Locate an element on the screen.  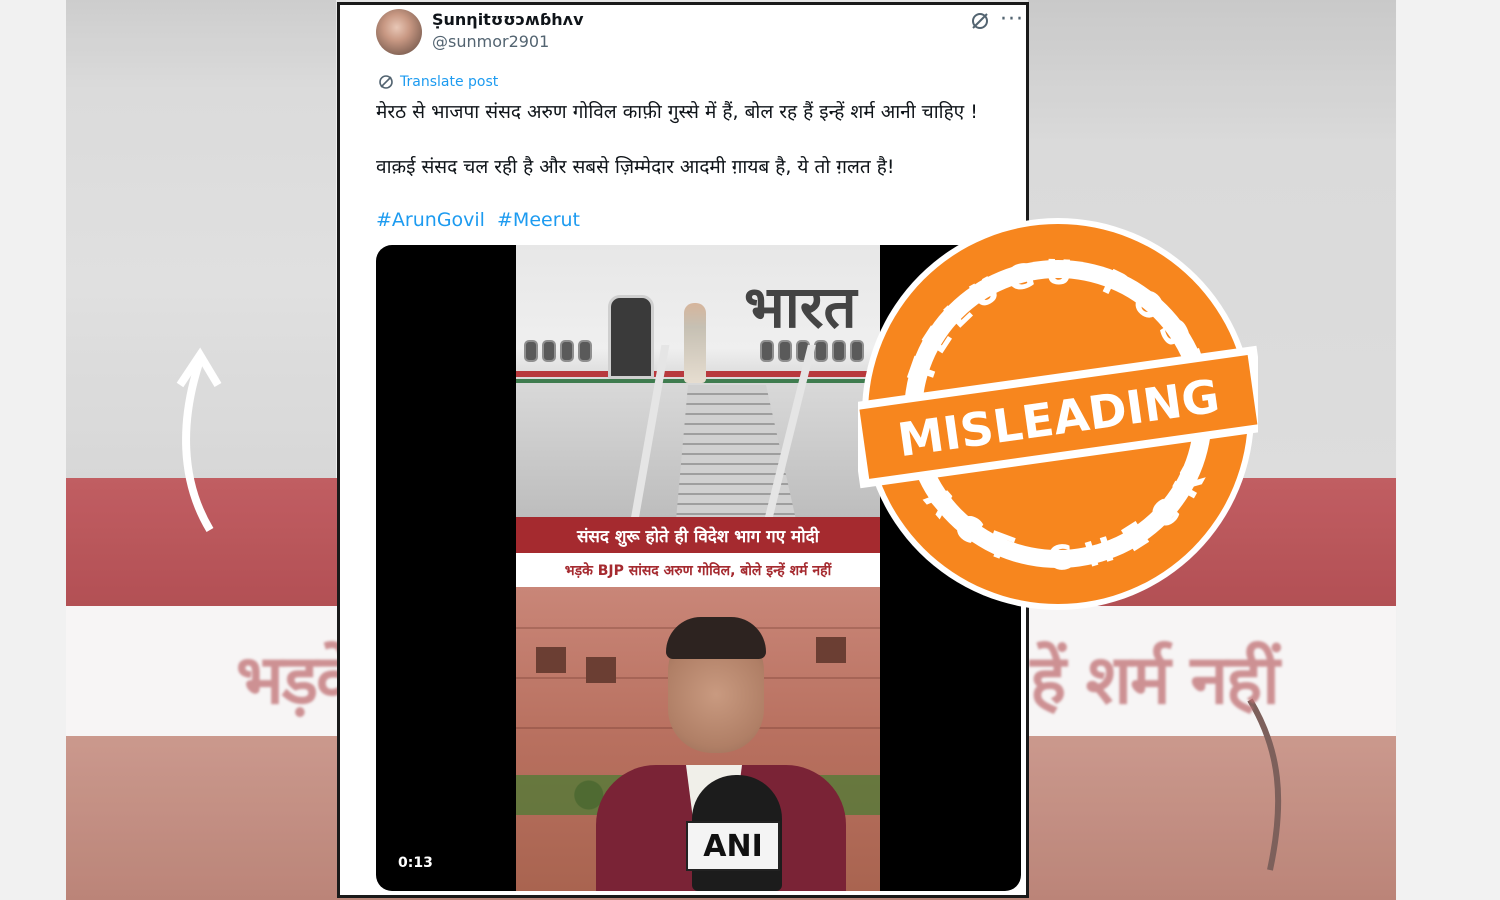
video-duration: 0:13 is located at coordinates (415, 863).